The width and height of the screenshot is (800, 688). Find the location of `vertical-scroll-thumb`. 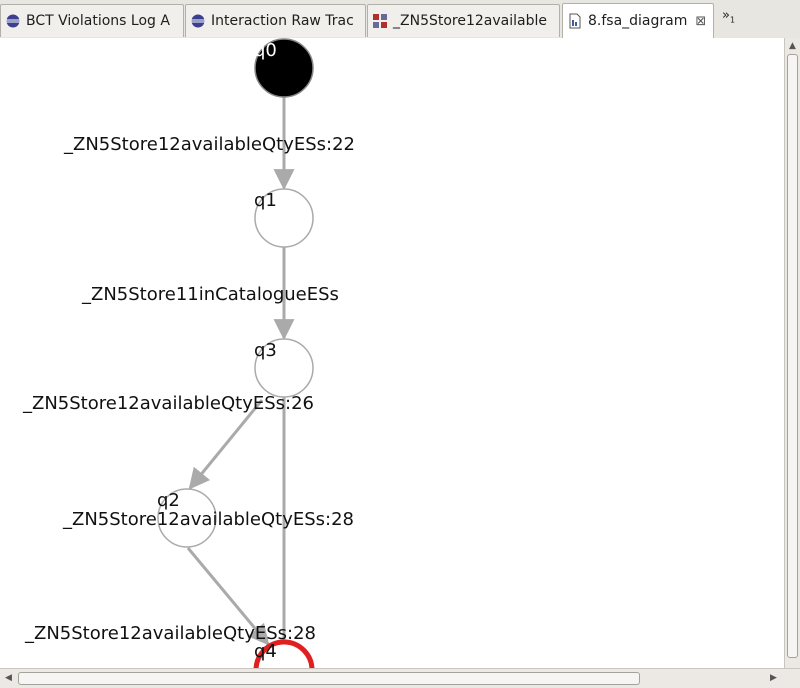

vertical-scroll-thumb is located at coordinates (792, 356).